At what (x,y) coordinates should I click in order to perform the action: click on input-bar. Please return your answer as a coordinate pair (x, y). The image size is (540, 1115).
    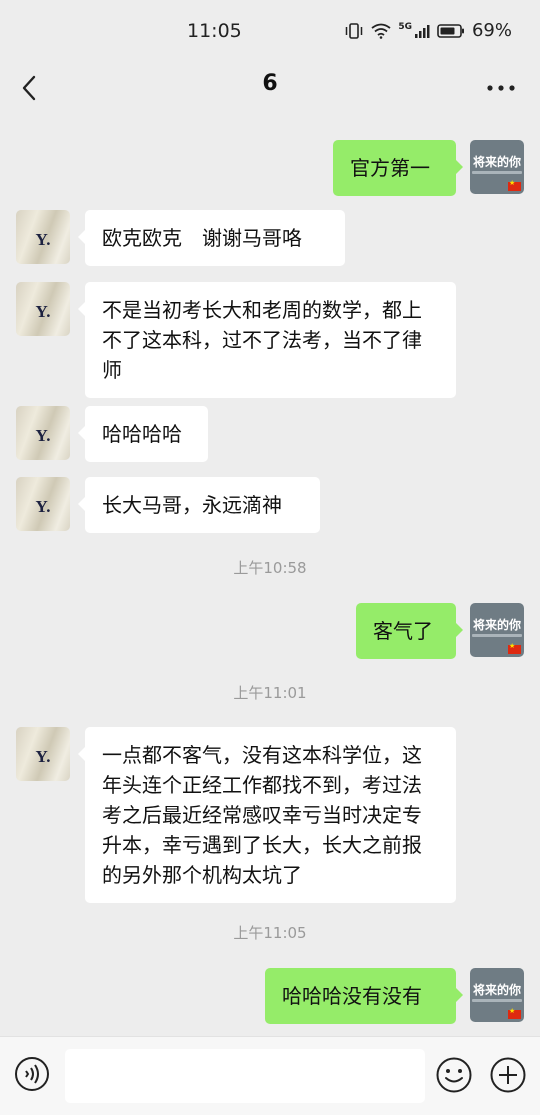
    Looking at the image, I should click on (270, 1075).